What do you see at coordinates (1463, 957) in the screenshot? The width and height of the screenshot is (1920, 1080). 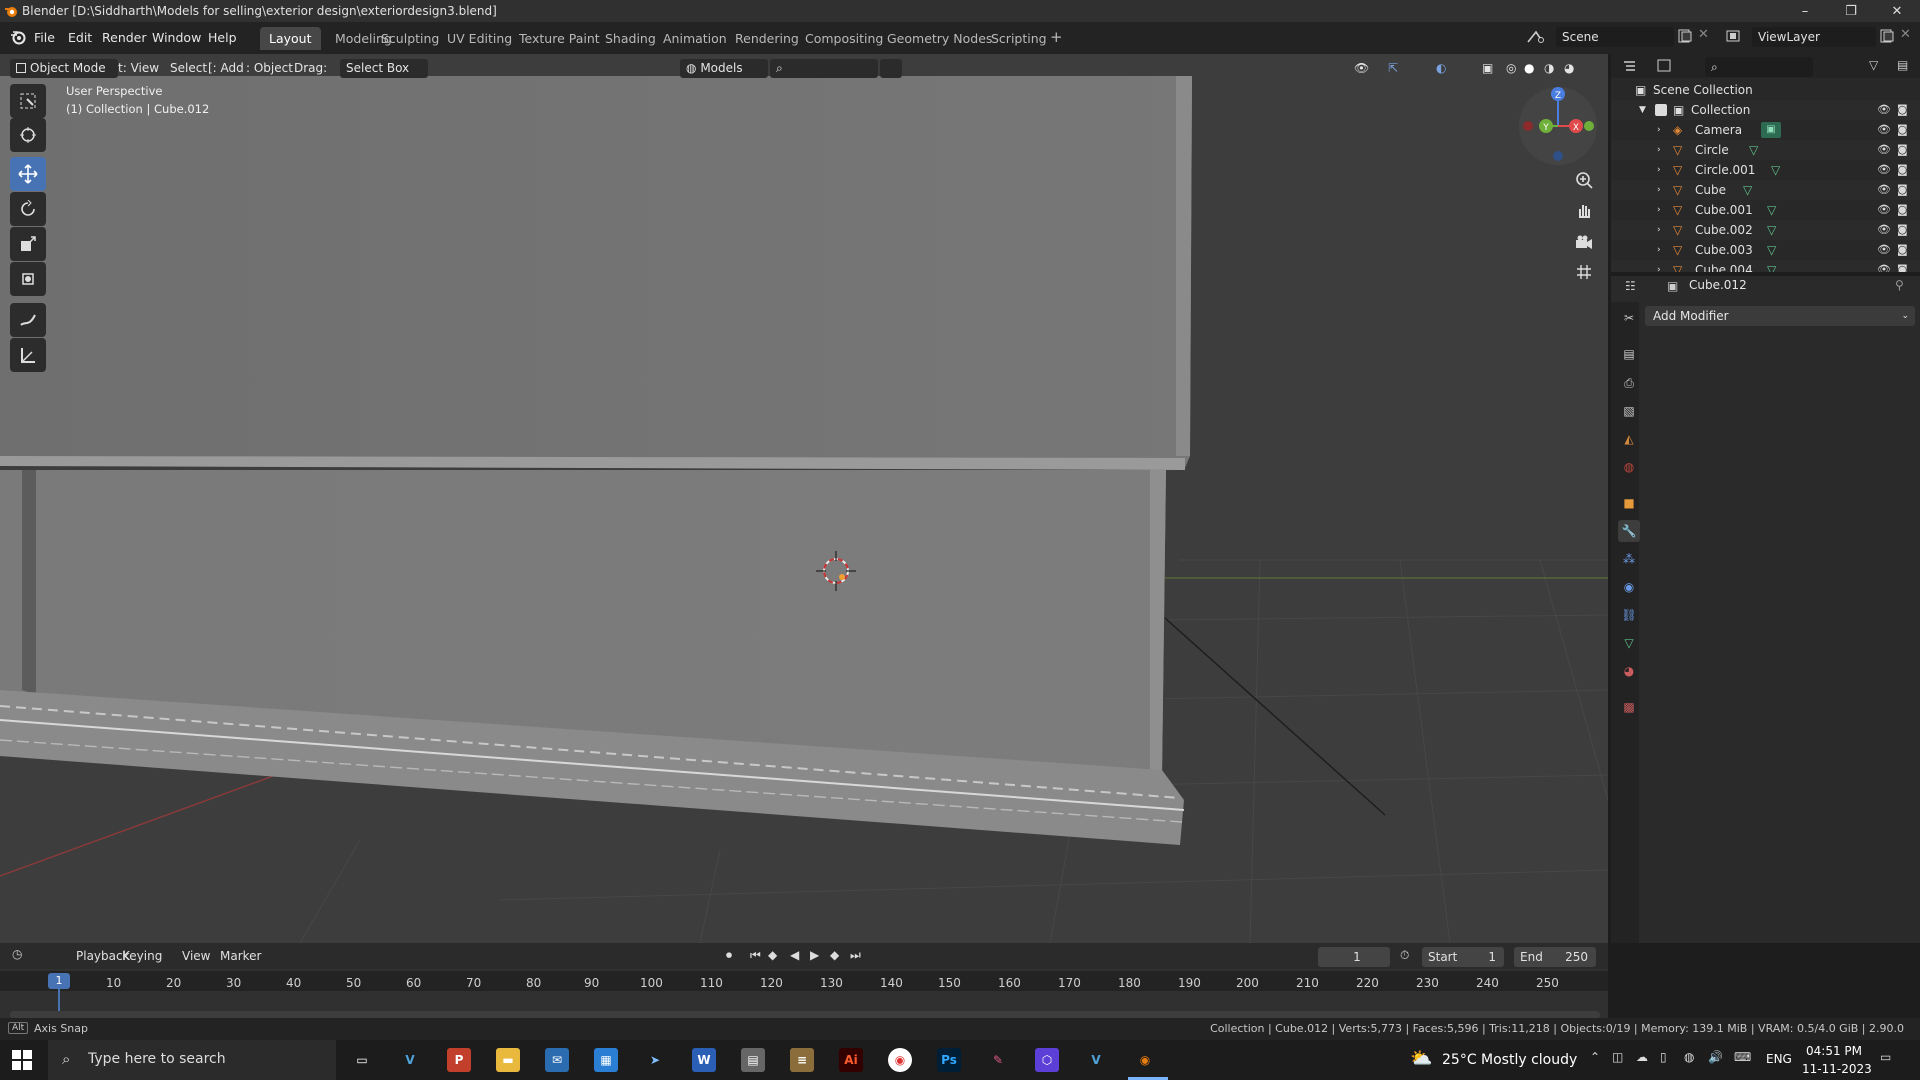 I see `start-frame-field: Start 1` at bounding box center [1463, 957].